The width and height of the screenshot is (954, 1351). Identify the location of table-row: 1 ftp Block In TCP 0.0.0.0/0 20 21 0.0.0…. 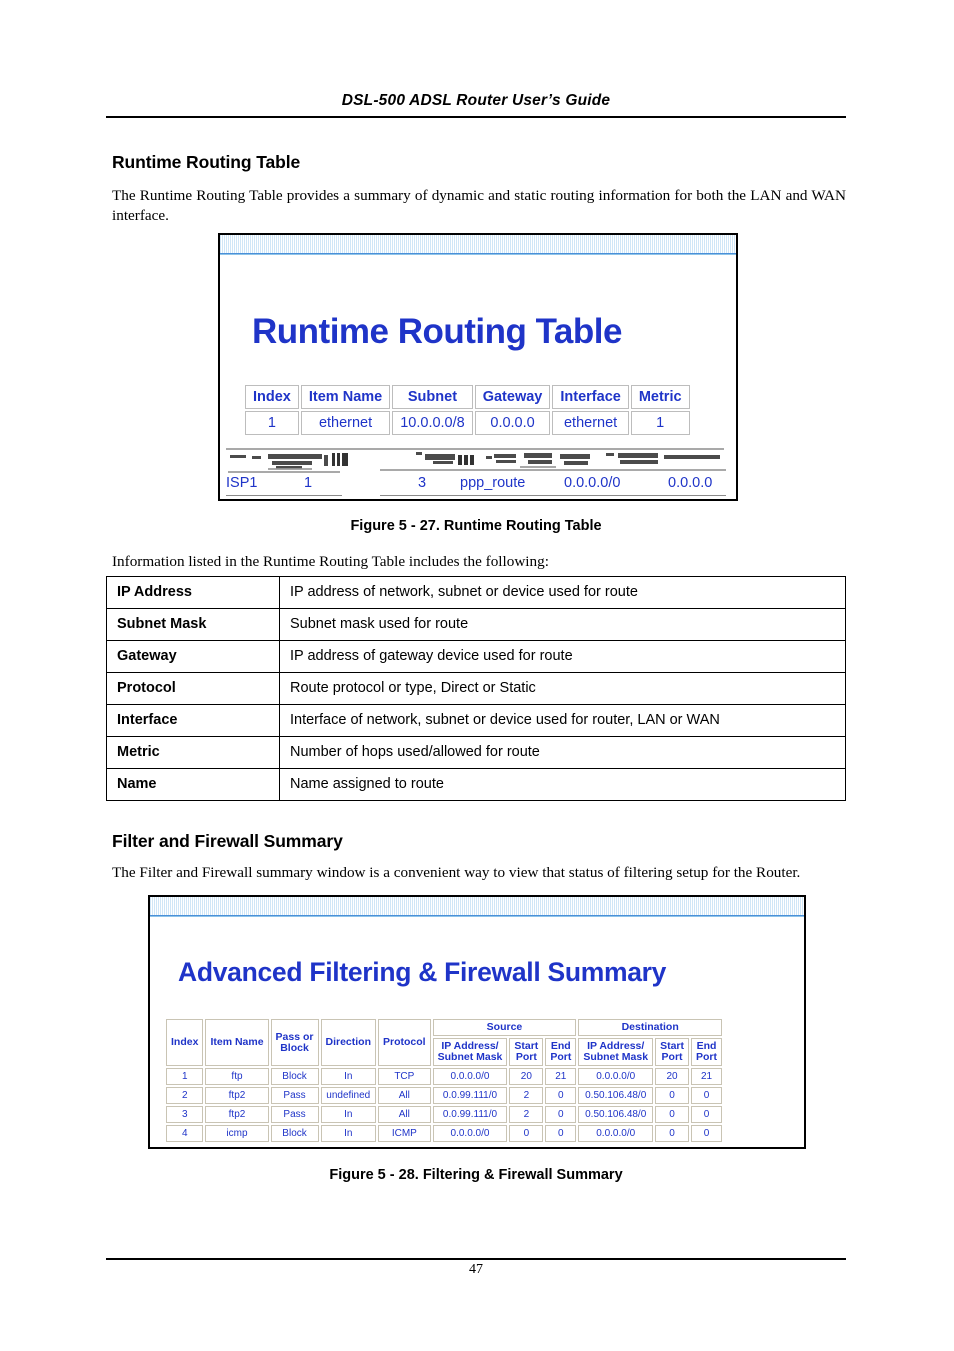
(444, 1076).